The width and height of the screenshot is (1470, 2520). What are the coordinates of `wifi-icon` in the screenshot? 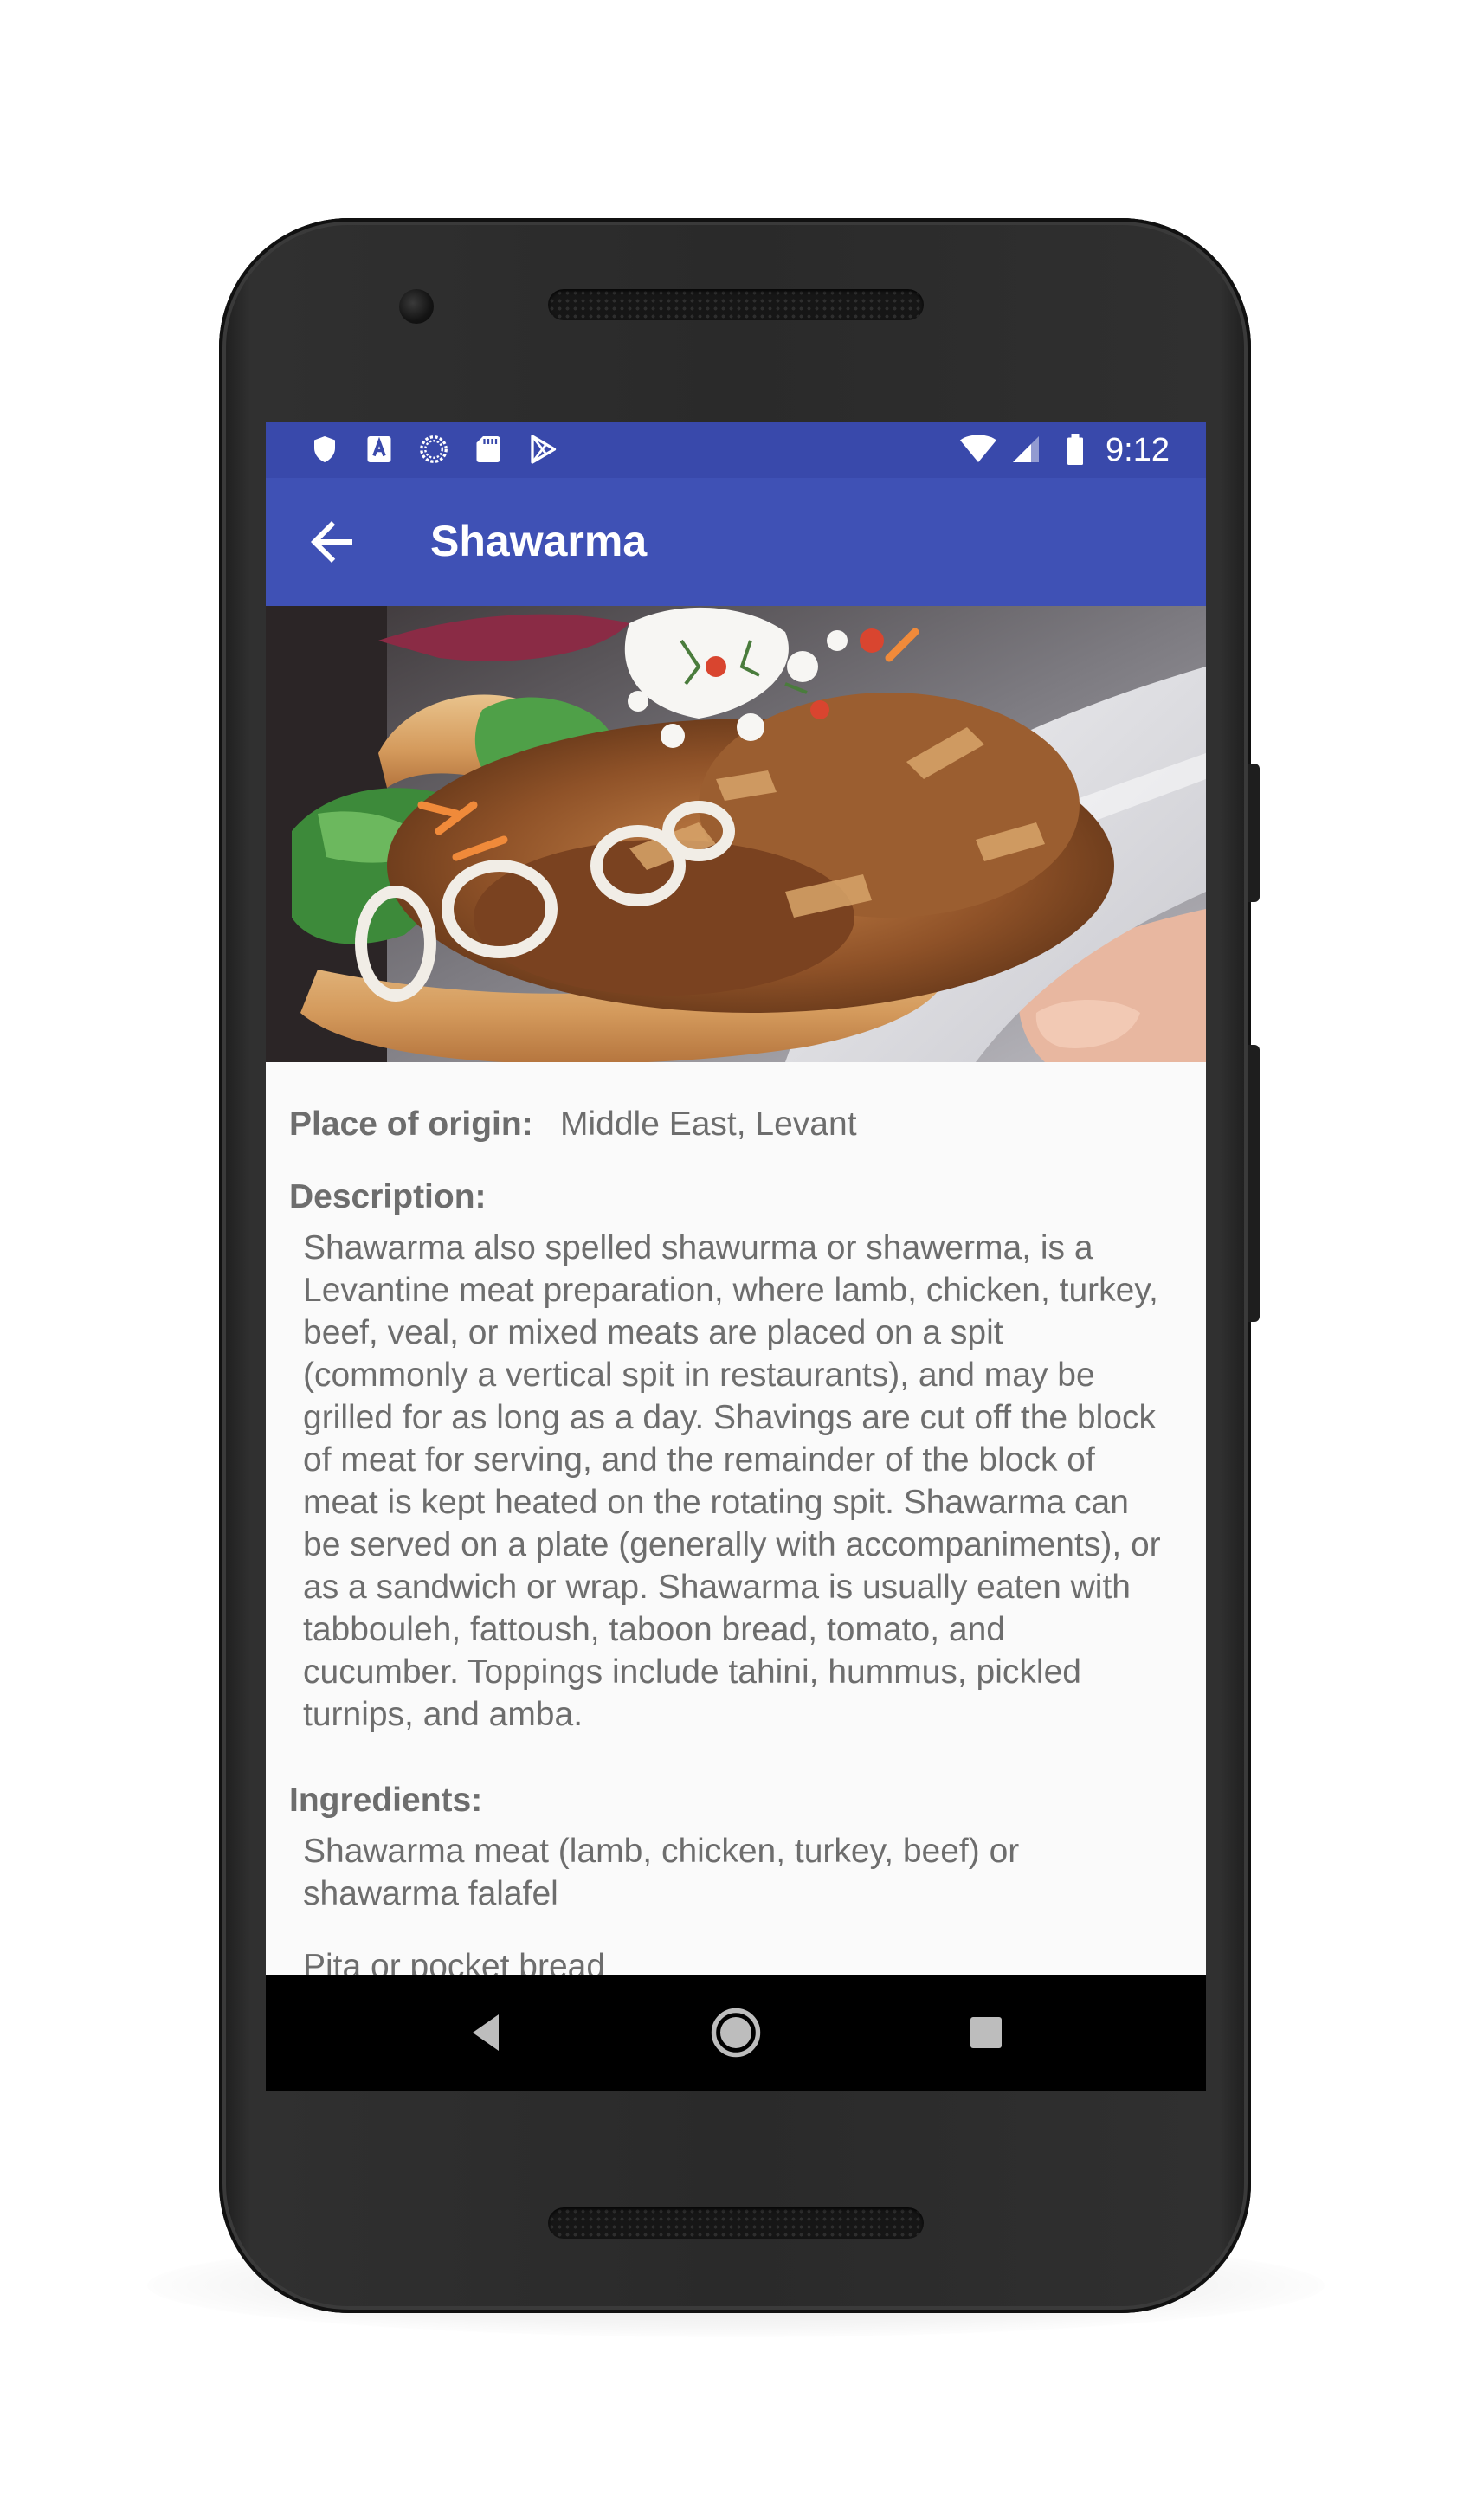 It's located at (978, 448).